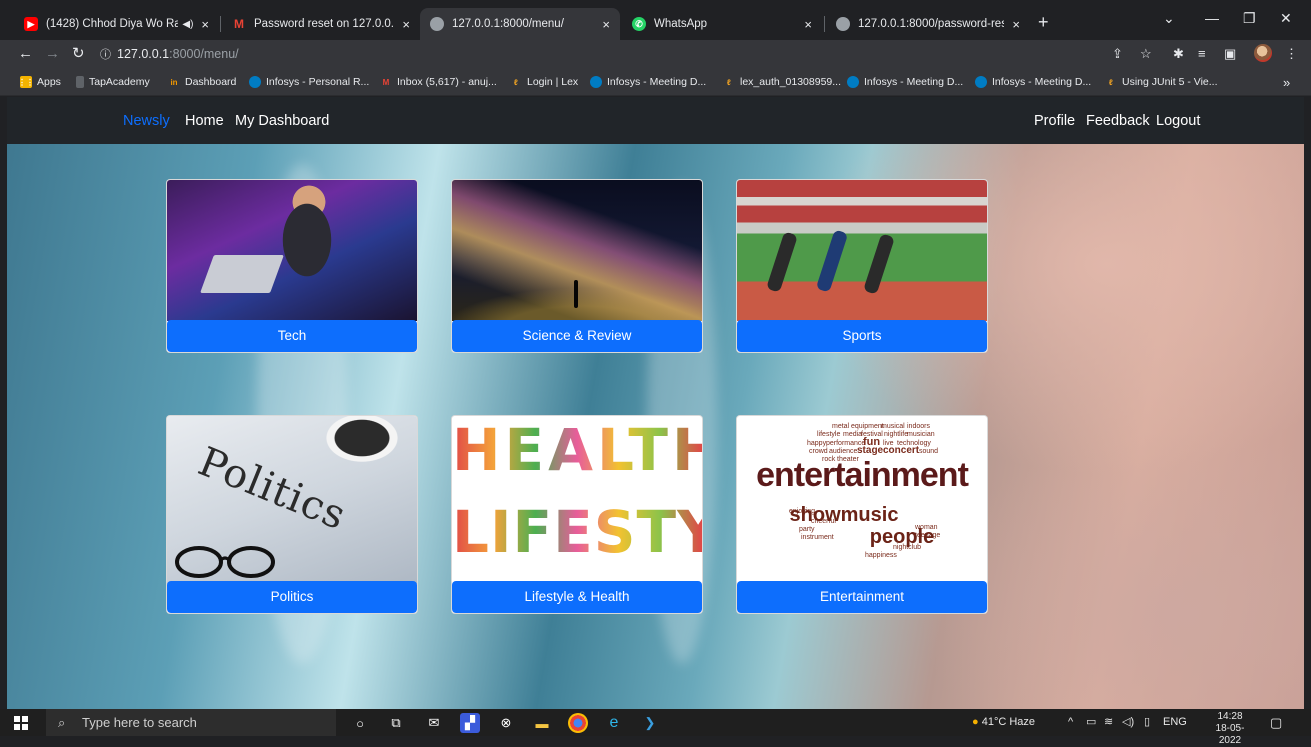  What do you see at coordinates (1169, 18) in the screenshot?
I see `tab-search-chevron-icon: ⌄` at bounding box center [1169, 18].